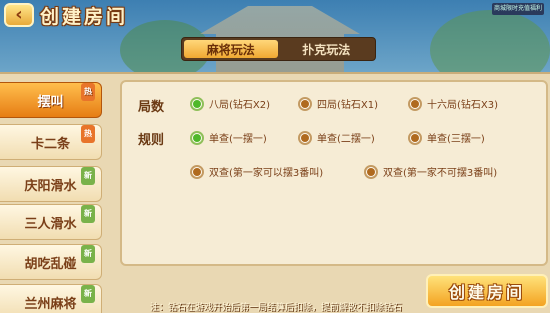 The image size is (550, 313). I want to click on diamond-note: 注：钻石在游戏开始后第一局结算后扣除，提前解散不扣除钻石, so click(276, 308).